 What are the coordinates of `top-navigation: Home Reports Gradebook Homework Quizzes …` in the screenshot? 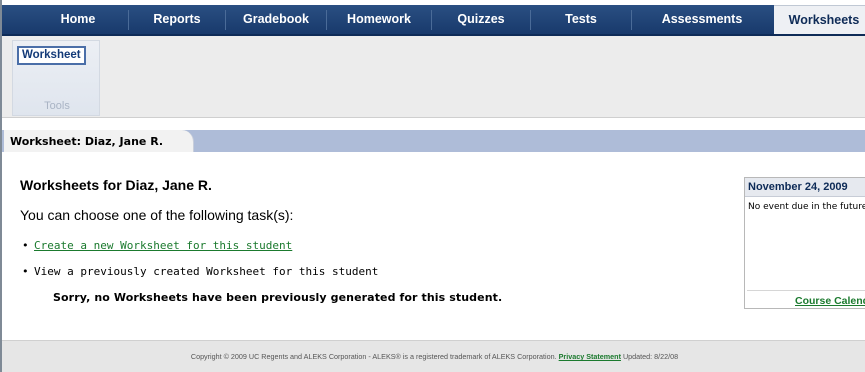 It's located at (433, 18).